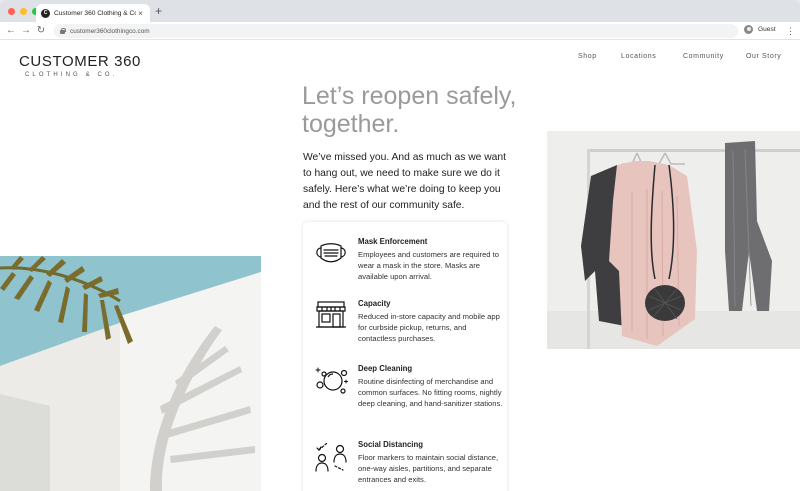 This screenshot has width=800, height=491. I want to click on browser-toolbar: ← → ↻ customer360clothingco.com Guest ⋮, so click(400, 31).